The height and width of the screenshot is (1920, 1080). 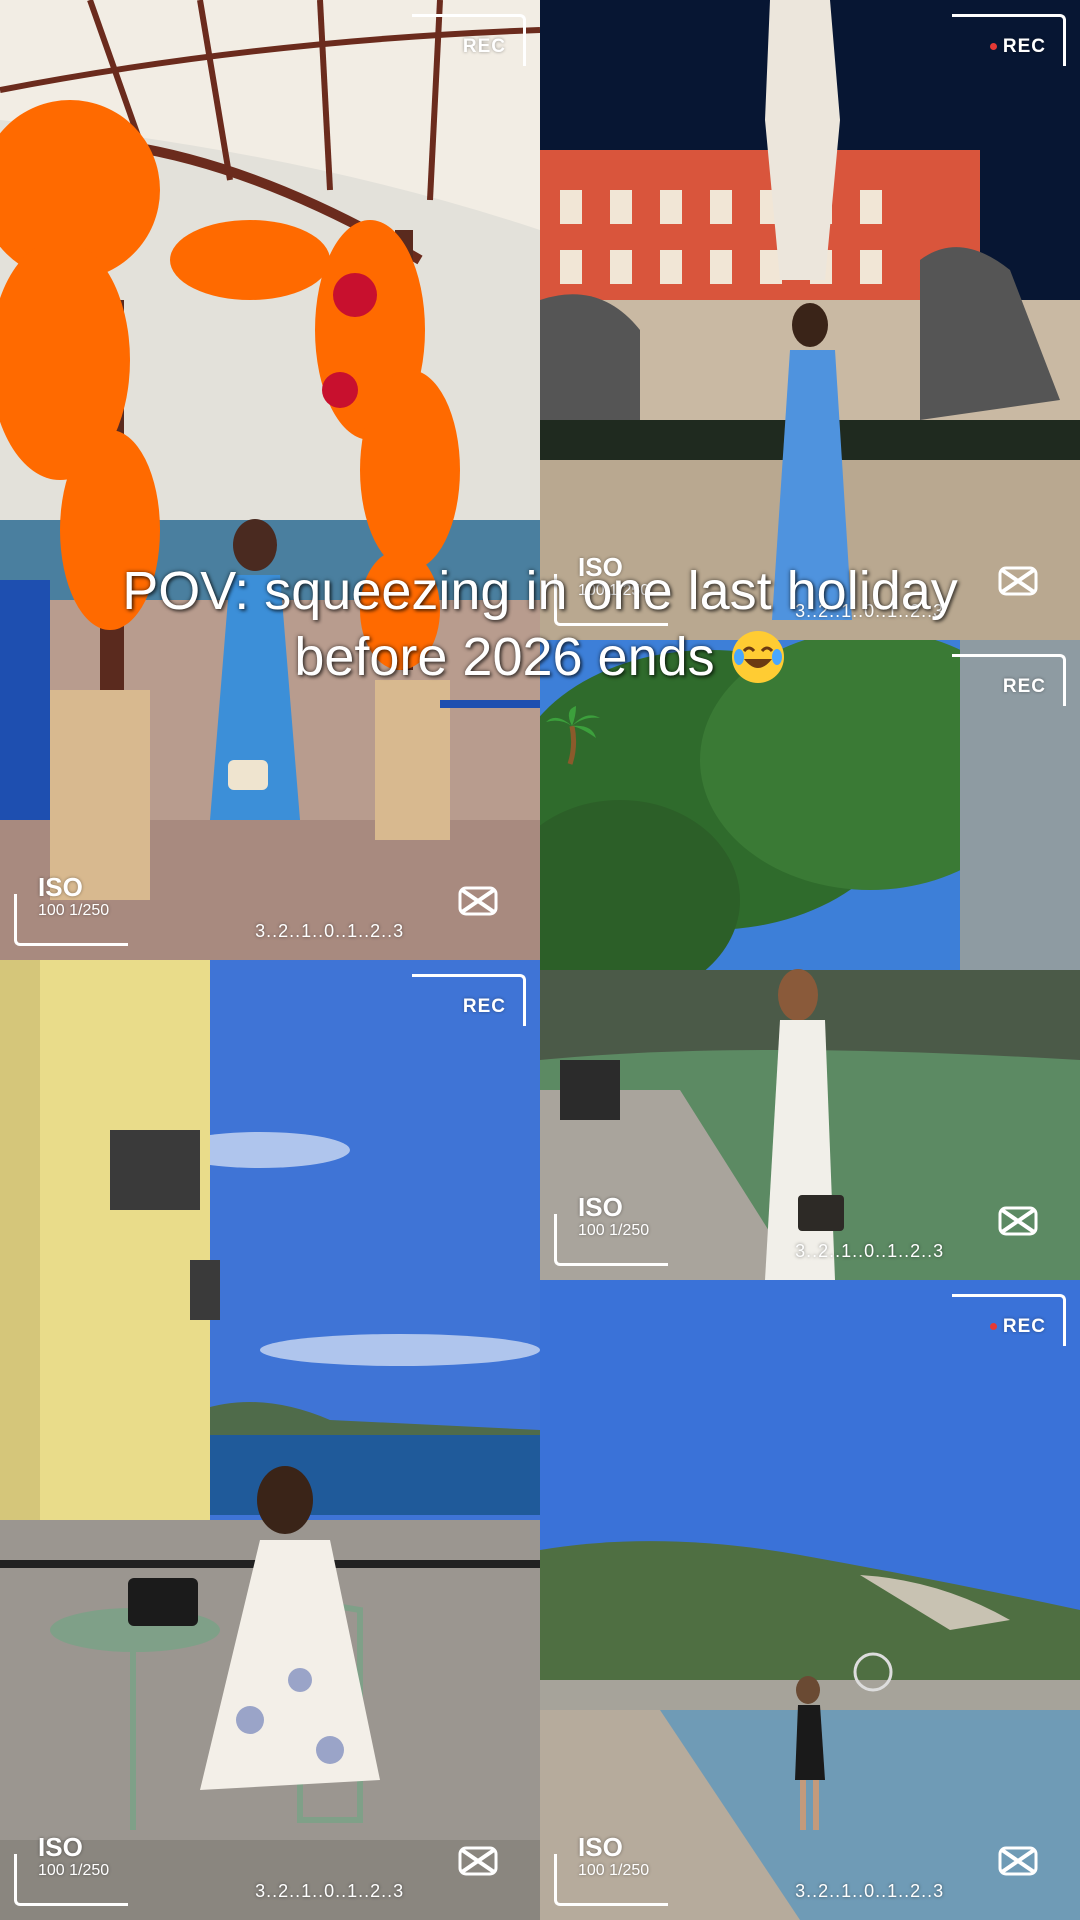 What do you see at coordinates (757, 657) in the screenshot?
I see `laughing-tears-emoji-icon` at bounding box center [757, 657].